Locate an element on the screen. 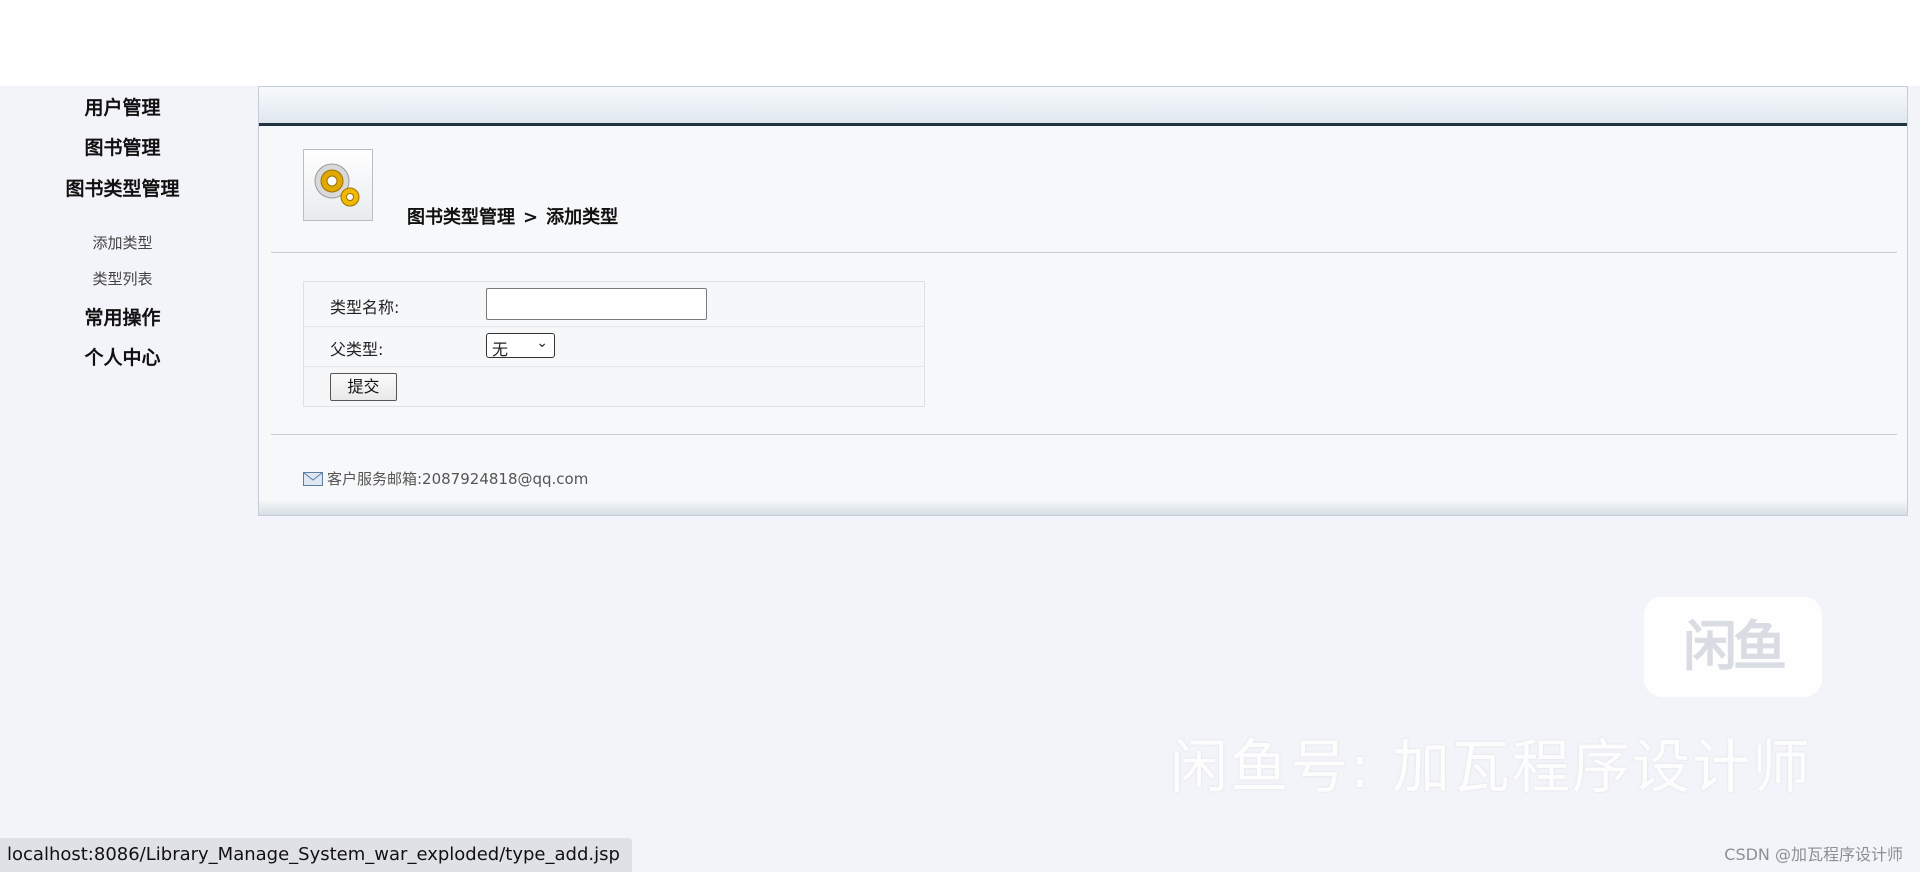 This screenshot has height=872, width=1920. watermark-logo: 闲鱼 is located at coordinates (1733, 647).